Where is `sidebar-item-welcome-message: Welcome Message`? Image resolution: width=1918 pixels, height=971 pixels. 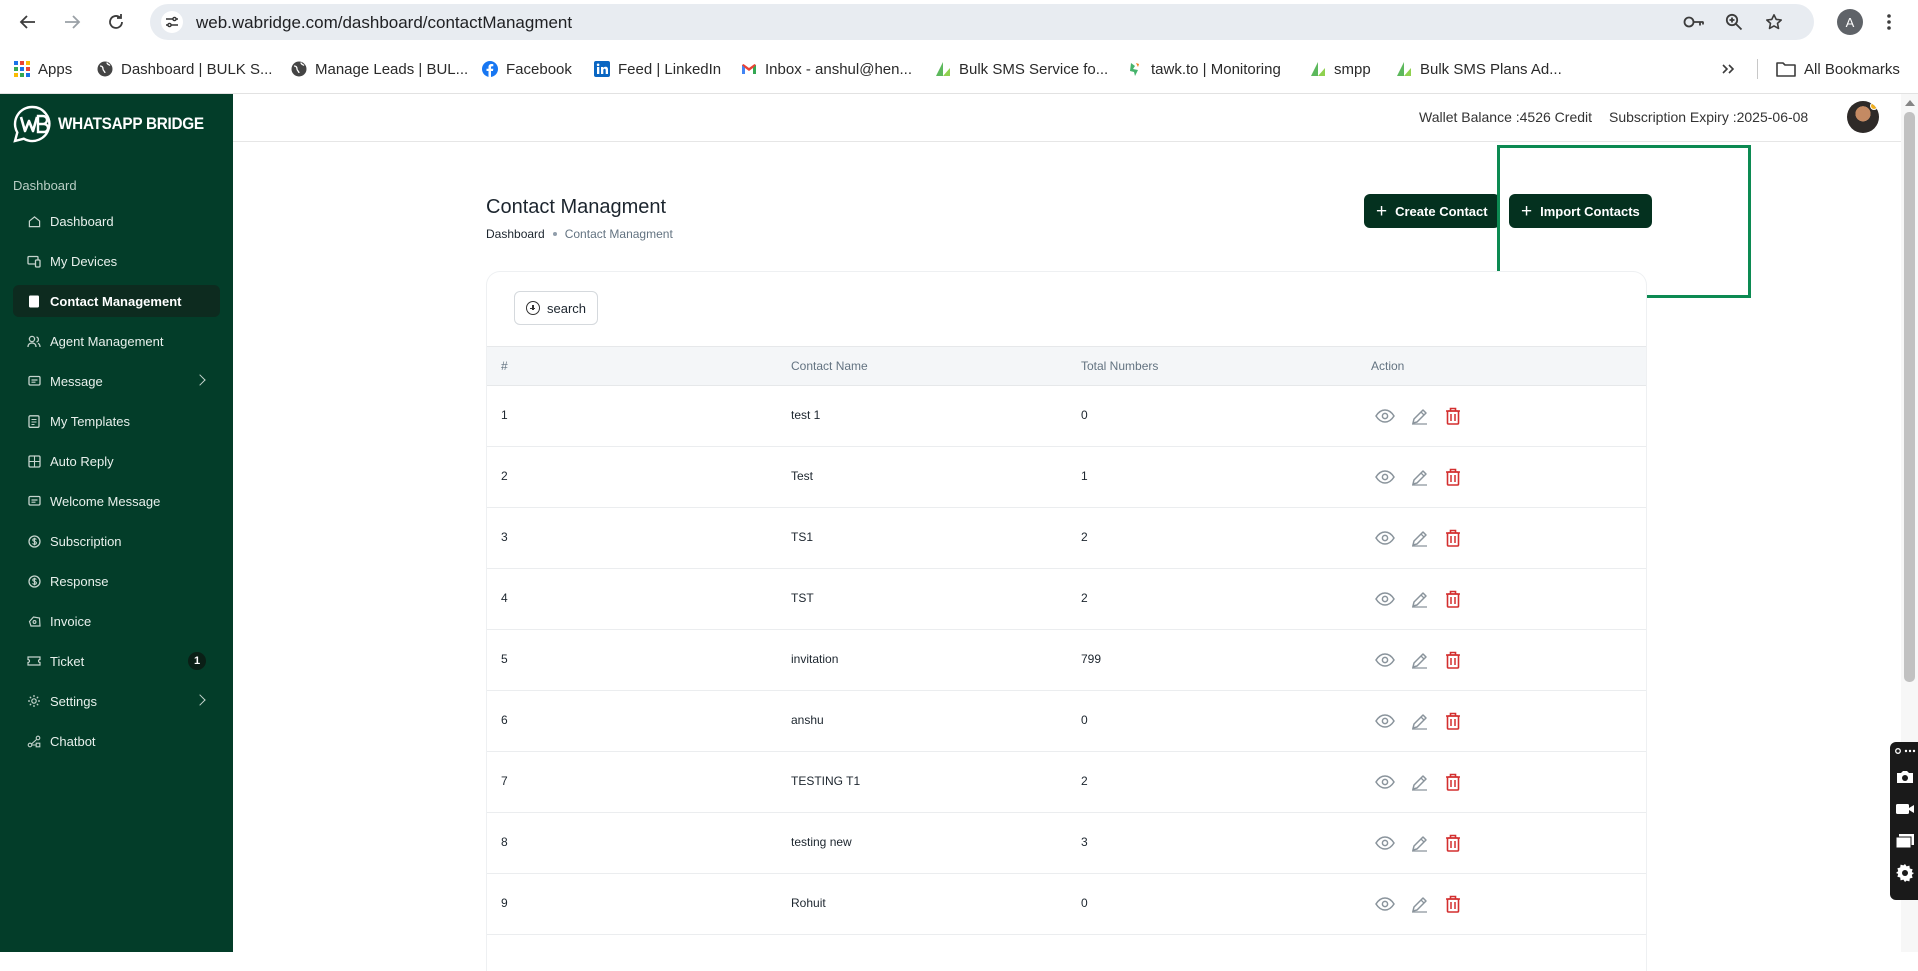
sidebar-item-welcome-message: Welcome Message is located at coordinates (116, 501).